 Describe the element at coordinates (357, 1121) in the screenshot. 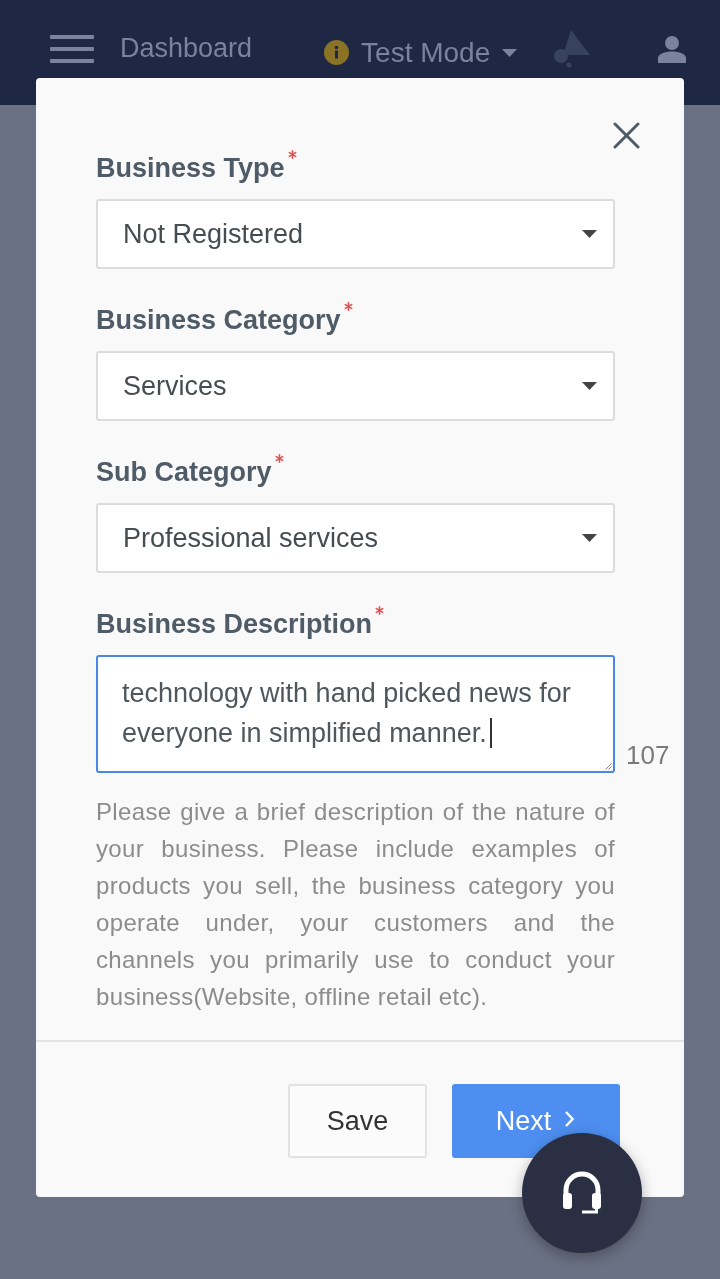

I see `save-button: Save` at that location.